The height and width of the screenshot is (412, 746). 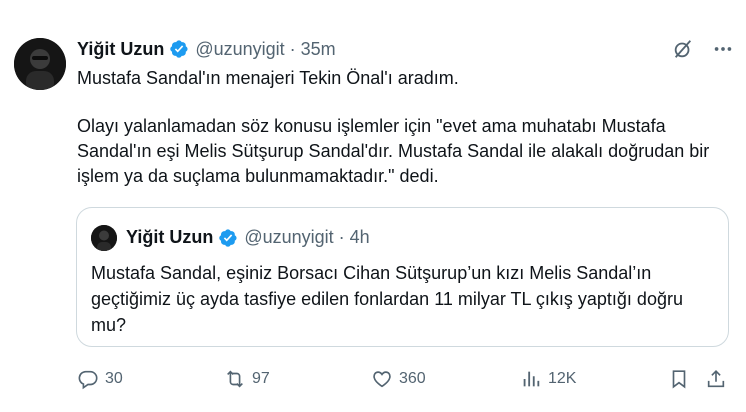 I want to click on repost-icon, so click(x=235, y=379).